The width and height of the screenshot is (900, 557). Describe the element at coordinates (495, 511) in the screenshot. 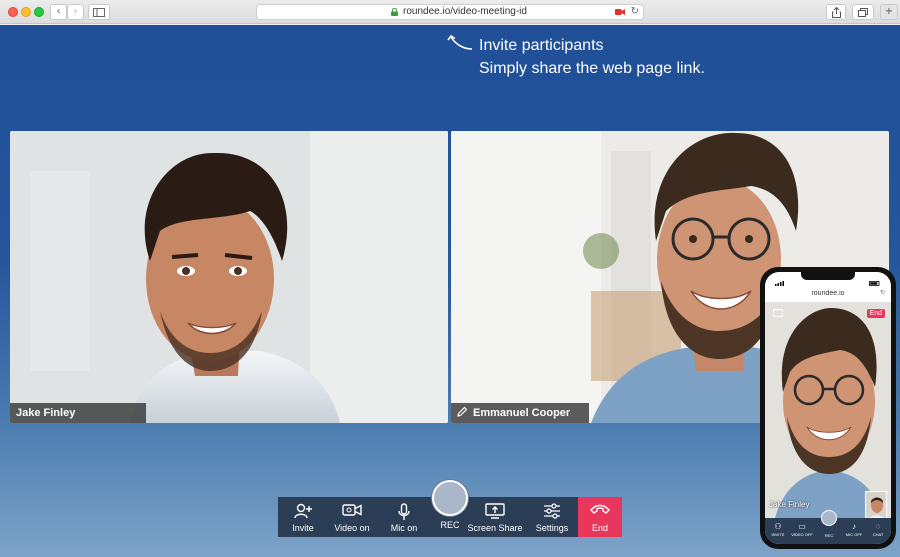

I see `screen-share-icon` at that location.